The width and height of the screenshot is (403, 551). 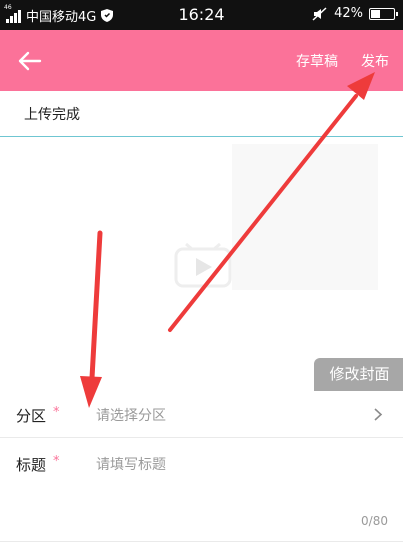 I want to click on back-arrow-icon, so click(x=31, y=61).